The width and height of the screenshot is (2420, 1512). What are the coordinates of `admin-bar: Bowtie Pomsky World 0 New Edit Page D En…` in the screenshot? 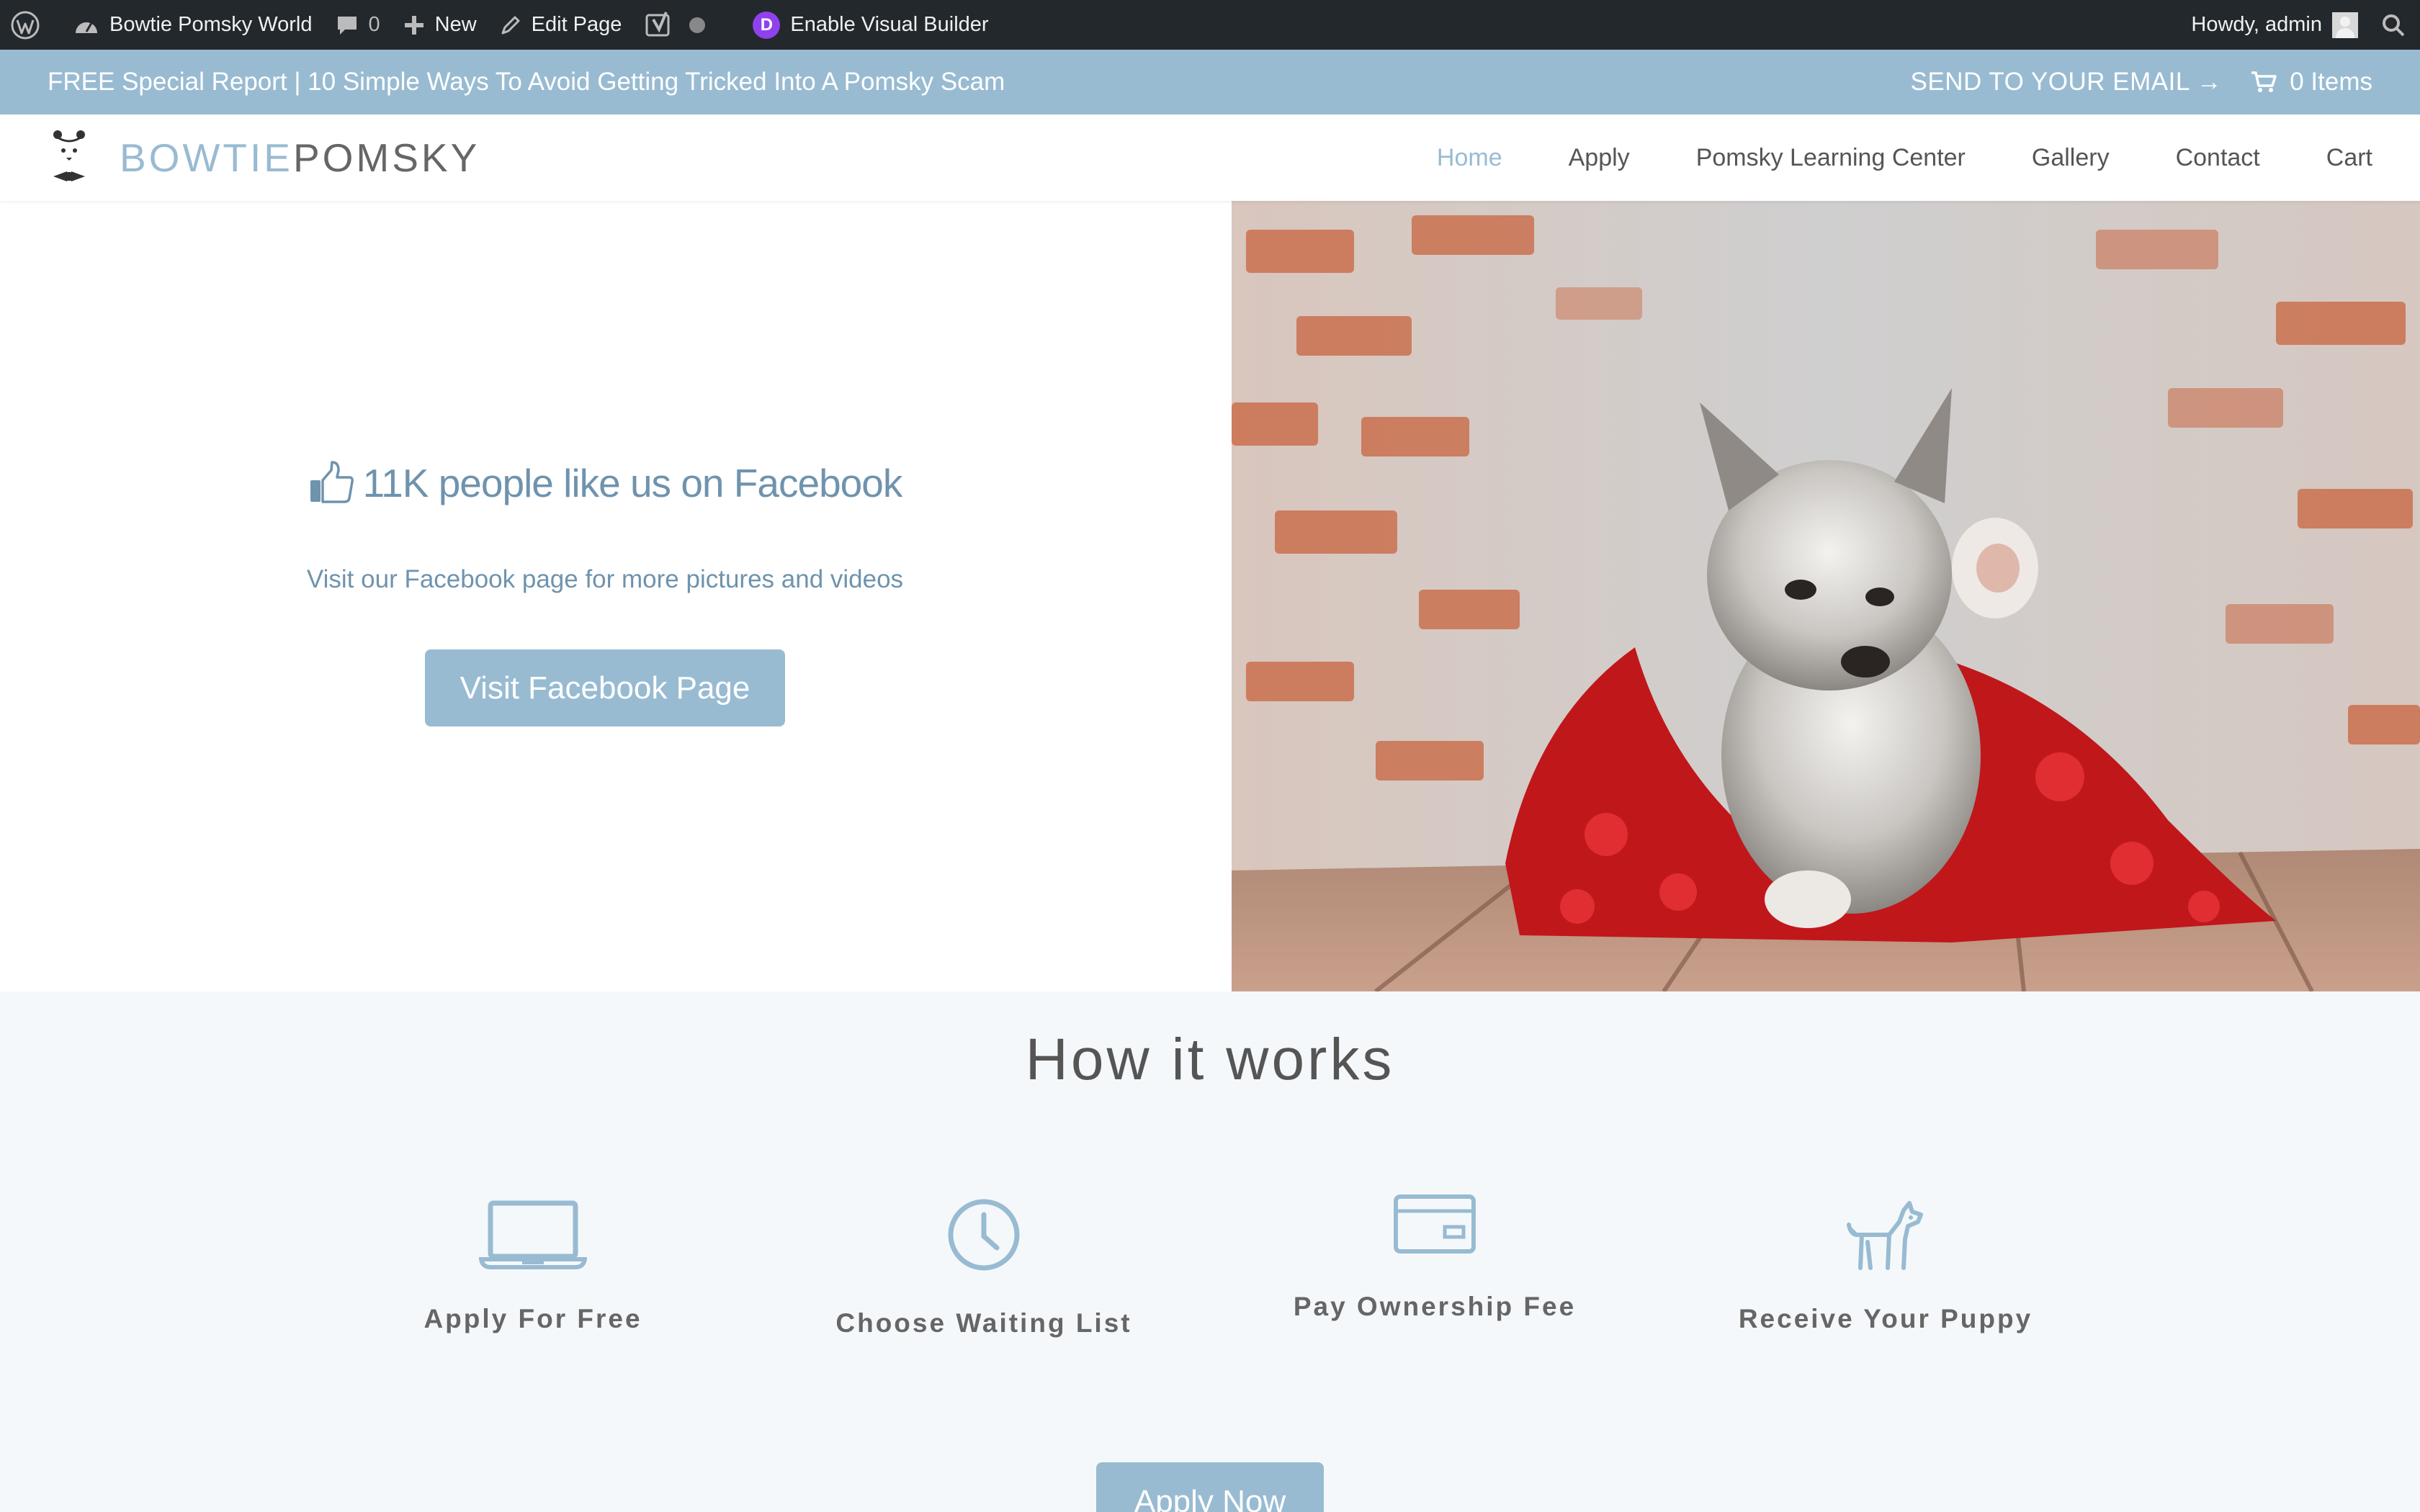 It's located at (1210, 25).